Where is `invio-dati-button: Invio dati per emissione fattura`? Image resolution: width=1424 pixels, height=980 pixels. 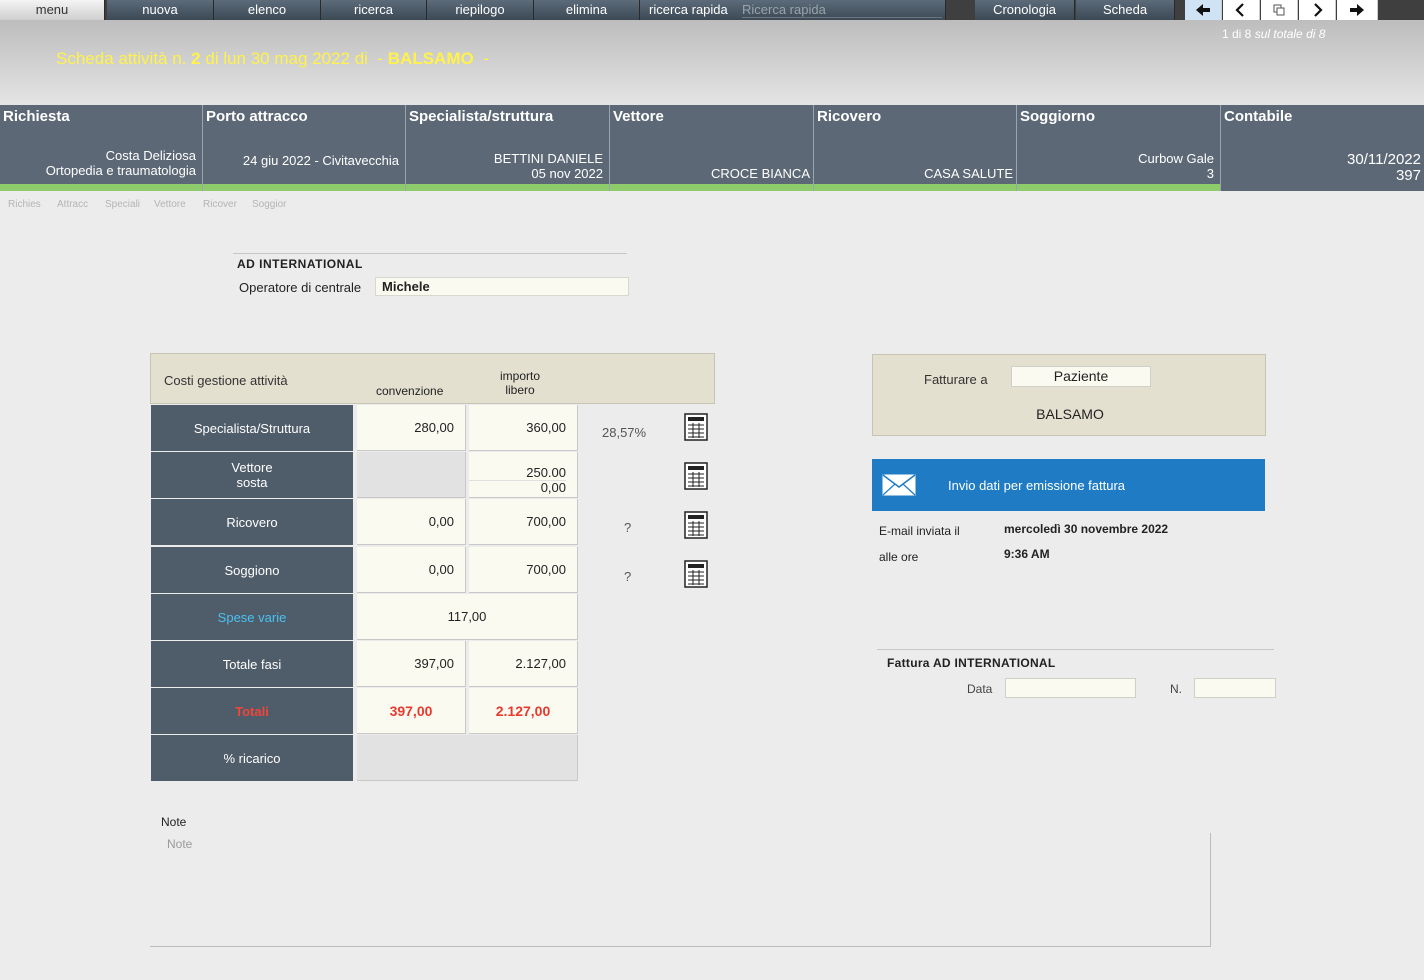
invio-dati-button: Invio dati per emissione fattura is located at coordinates (1068, 485).